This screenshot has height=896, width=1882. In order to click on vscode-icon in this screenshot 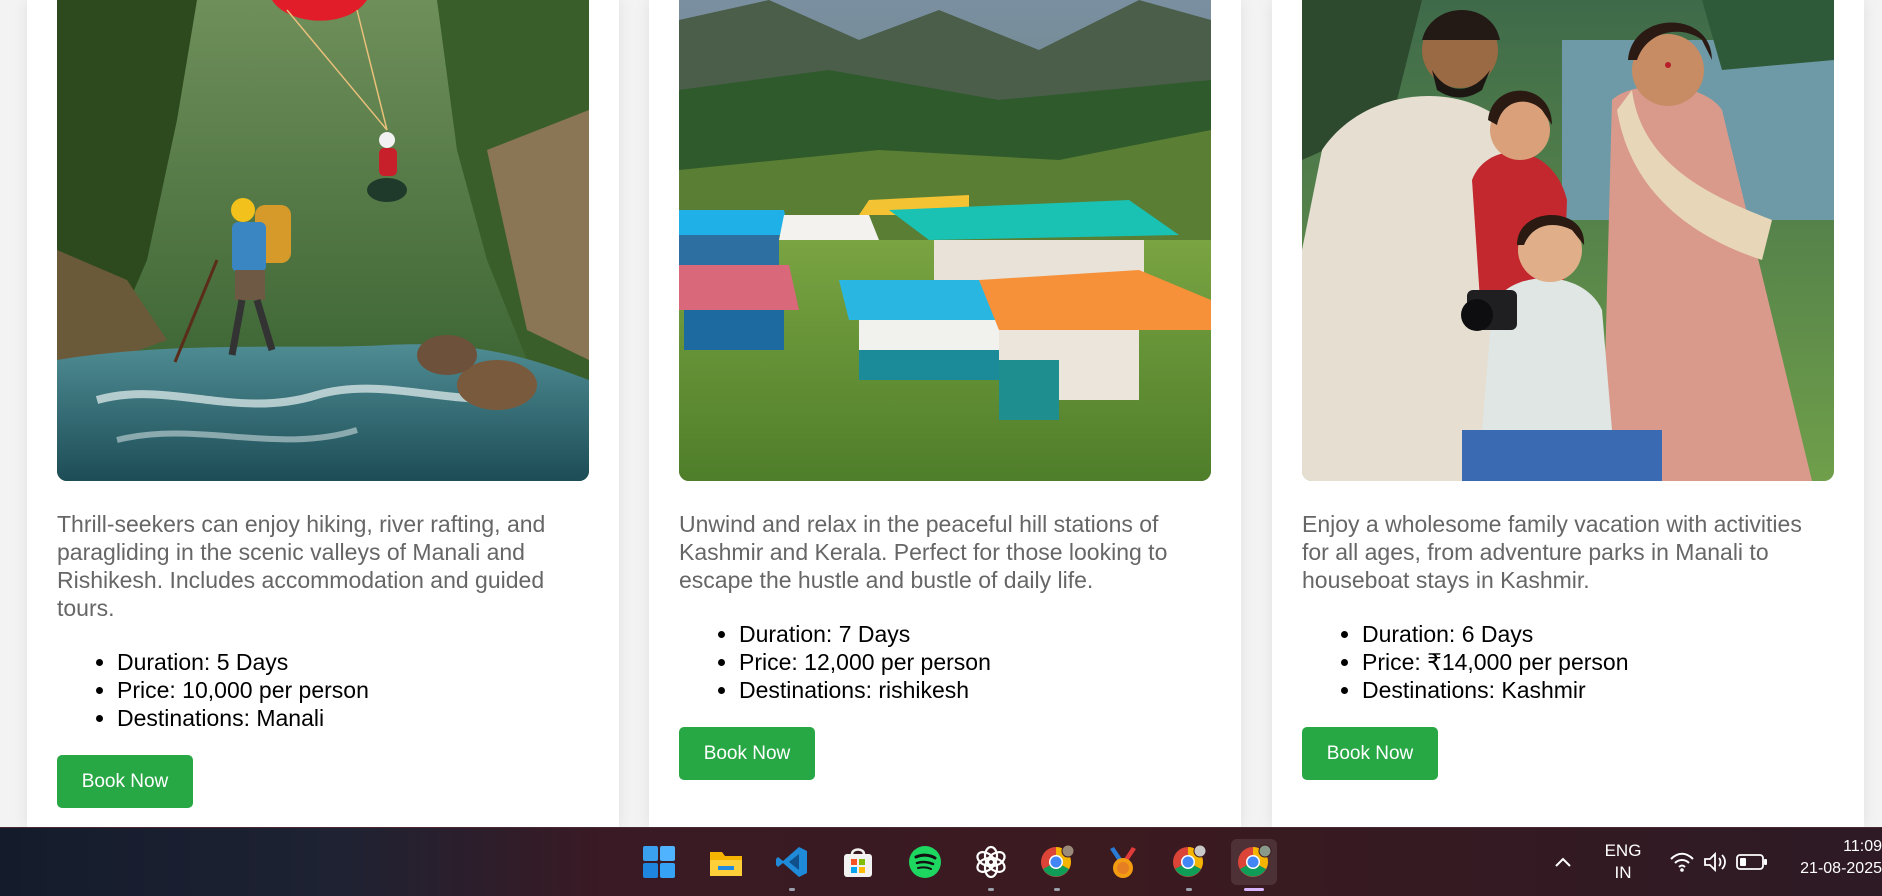, I will do `click(792, 865)`.